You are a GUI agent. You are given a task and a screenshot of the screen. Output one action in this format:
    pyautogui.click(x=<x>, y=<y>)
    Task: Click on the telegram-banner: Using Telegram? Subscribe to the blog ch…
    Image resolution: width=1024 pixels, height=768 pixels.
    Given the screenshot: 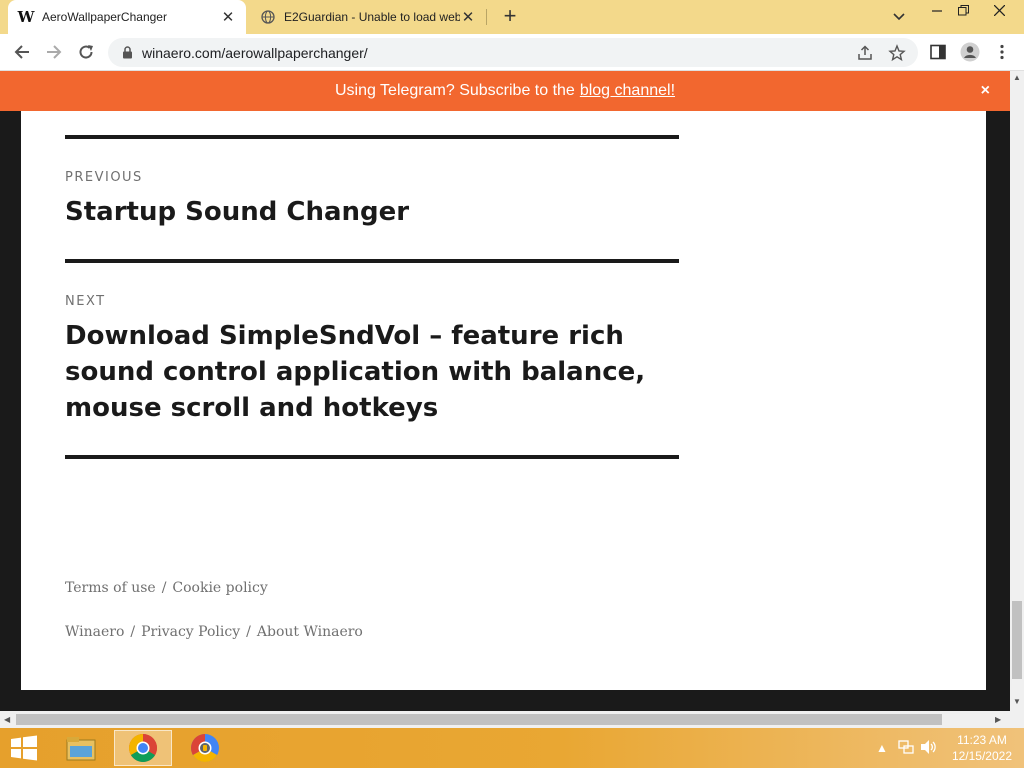 What is the action you would take?
    pyautogui.click(x=505, y=91)
    